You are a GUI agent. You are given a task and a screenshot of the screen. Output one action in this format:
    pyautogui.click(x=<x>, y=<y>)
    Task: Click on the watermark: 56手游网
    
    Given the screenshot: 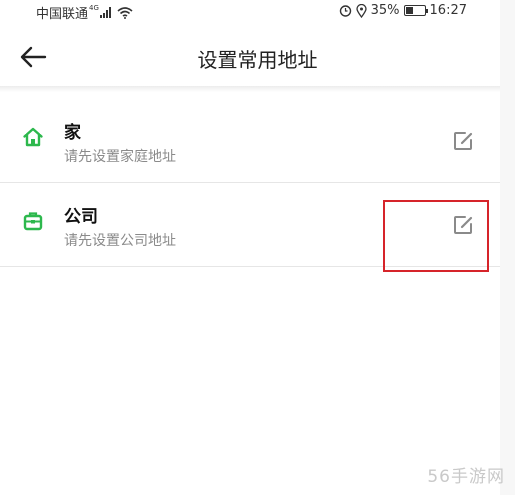 What is the action you would take?
    pyautogui.click(x=466, y=477)
    